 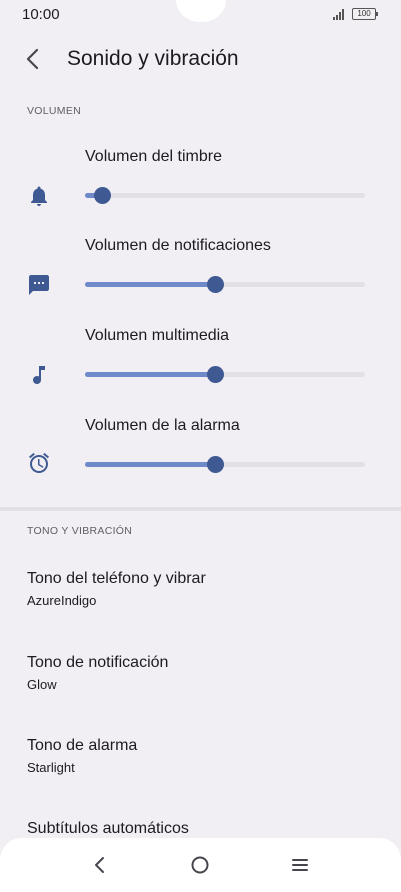 I want to click on slider-label: Volumen de la alarma, so click(x=162, y=425).